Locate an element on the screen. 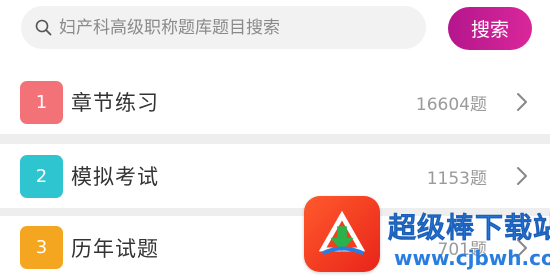  row-count: 16604题 is located at coordinates (451, 104).